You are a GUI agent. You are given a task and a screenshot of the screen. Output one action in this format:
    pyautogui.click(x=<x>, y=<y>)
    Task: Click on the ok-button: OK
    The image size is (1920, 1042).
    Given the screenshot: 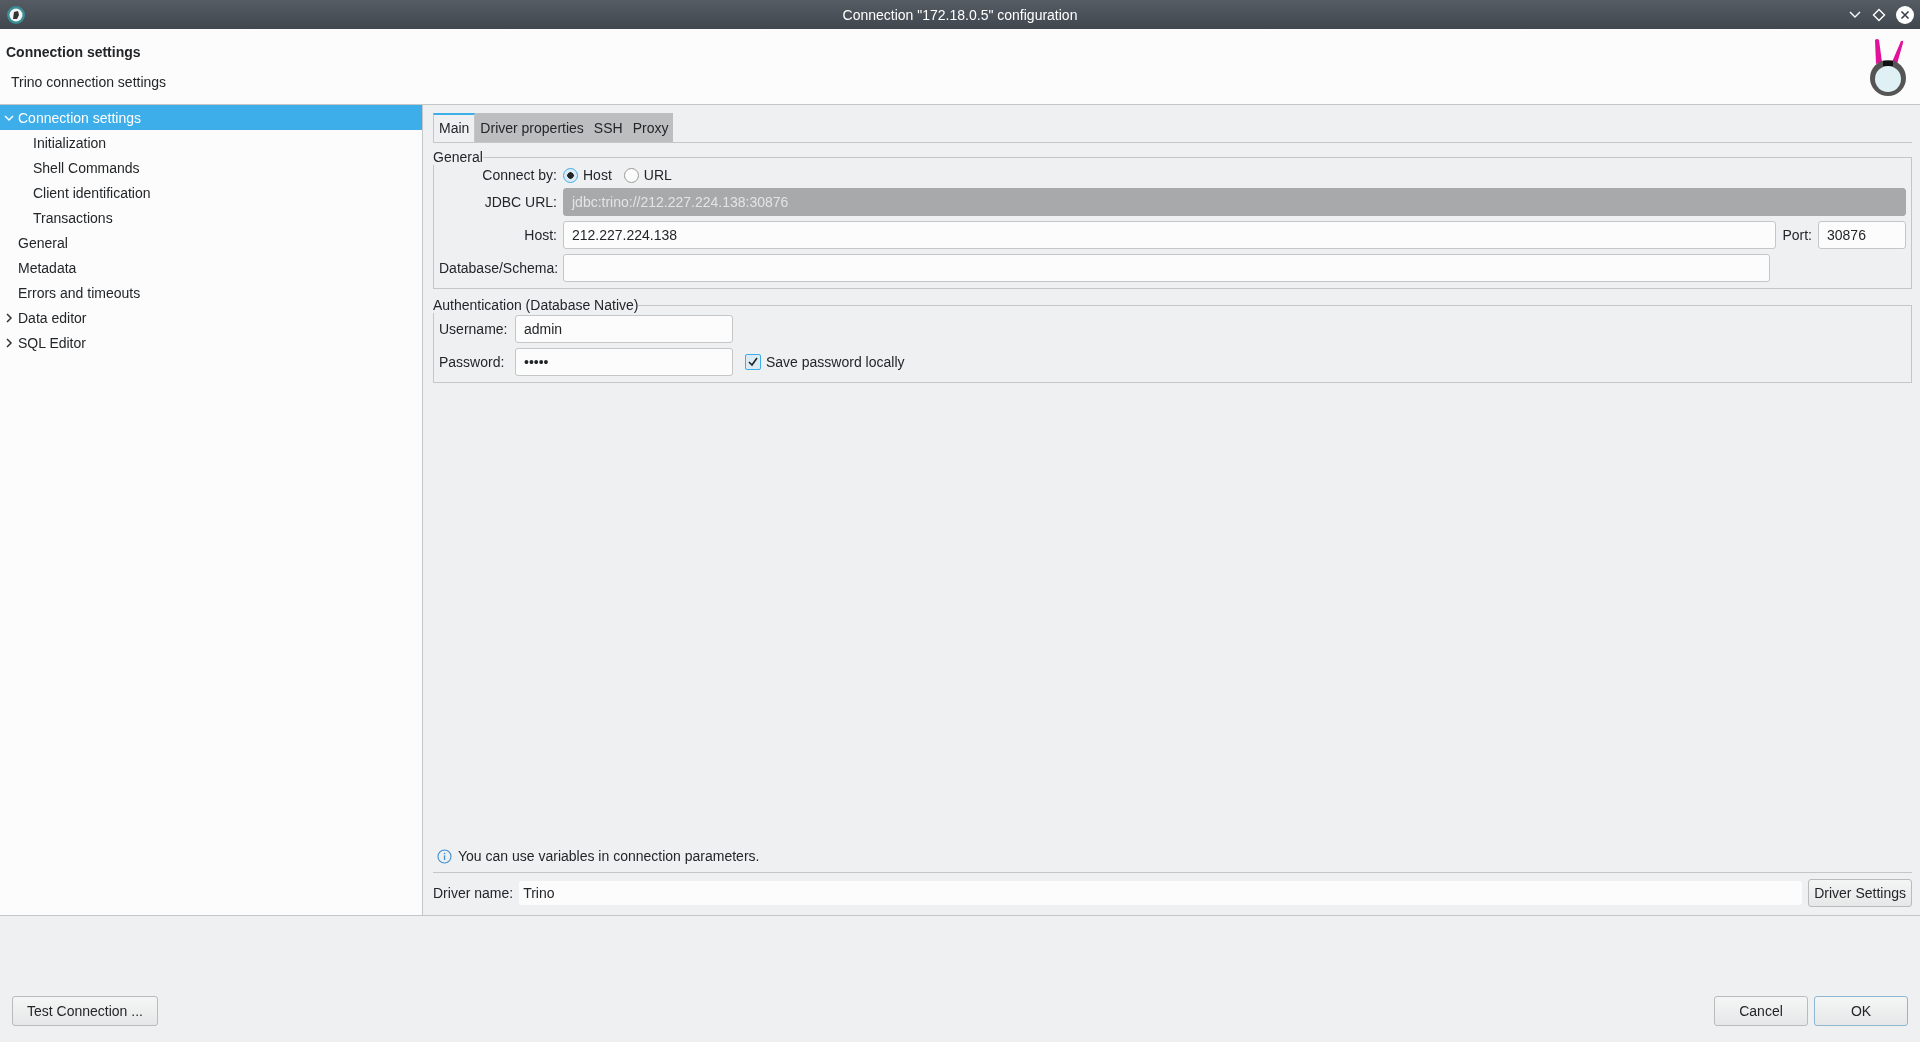 What is the action you would take?
    pyautogui.click(x=1861, y=1011)
    